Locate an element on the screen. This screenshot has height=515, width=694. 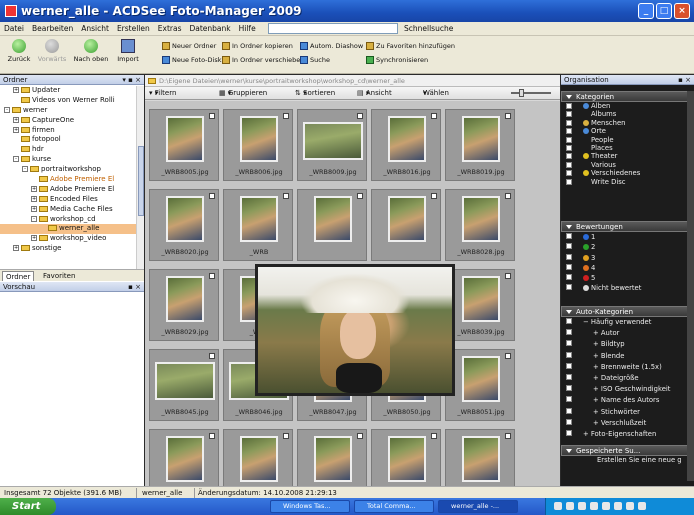
auto-category-item: + Bildtyp is located at coordinates (627, 344).